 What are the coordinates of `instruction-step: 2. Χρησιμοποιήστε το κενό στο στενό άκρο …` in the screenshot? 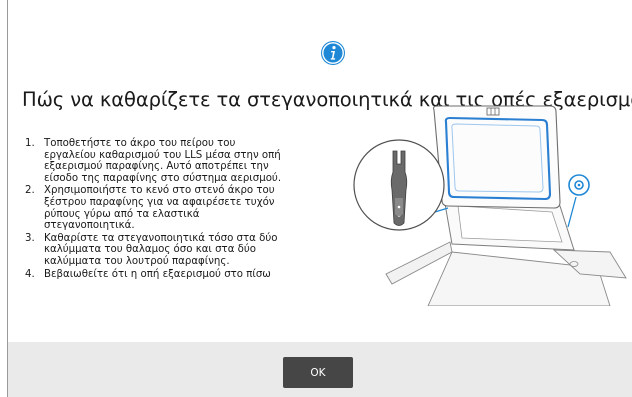 It's located at (188, 208).